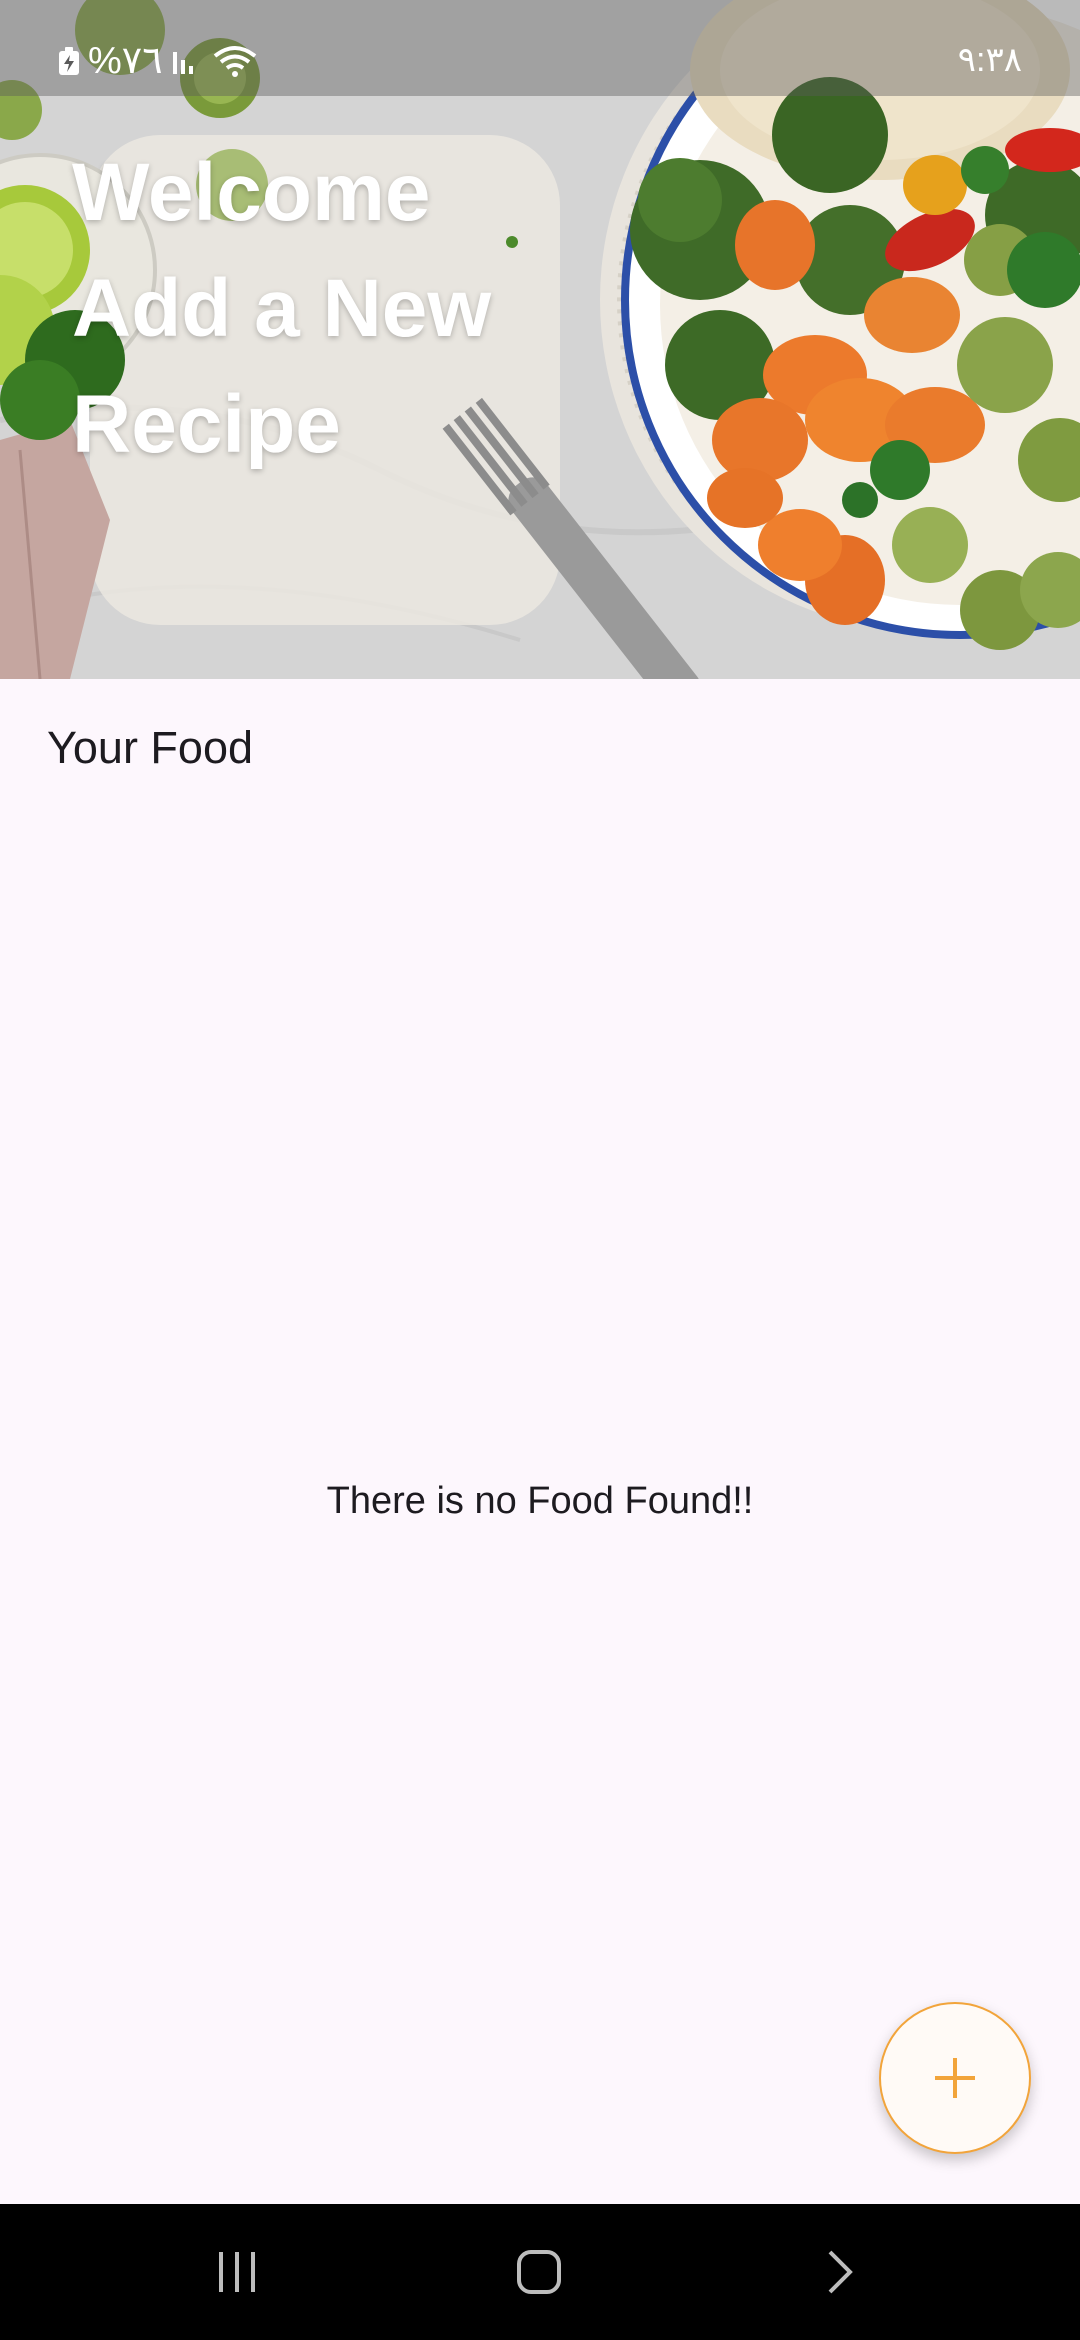  I want to click on back-button, so click(840, 2272).